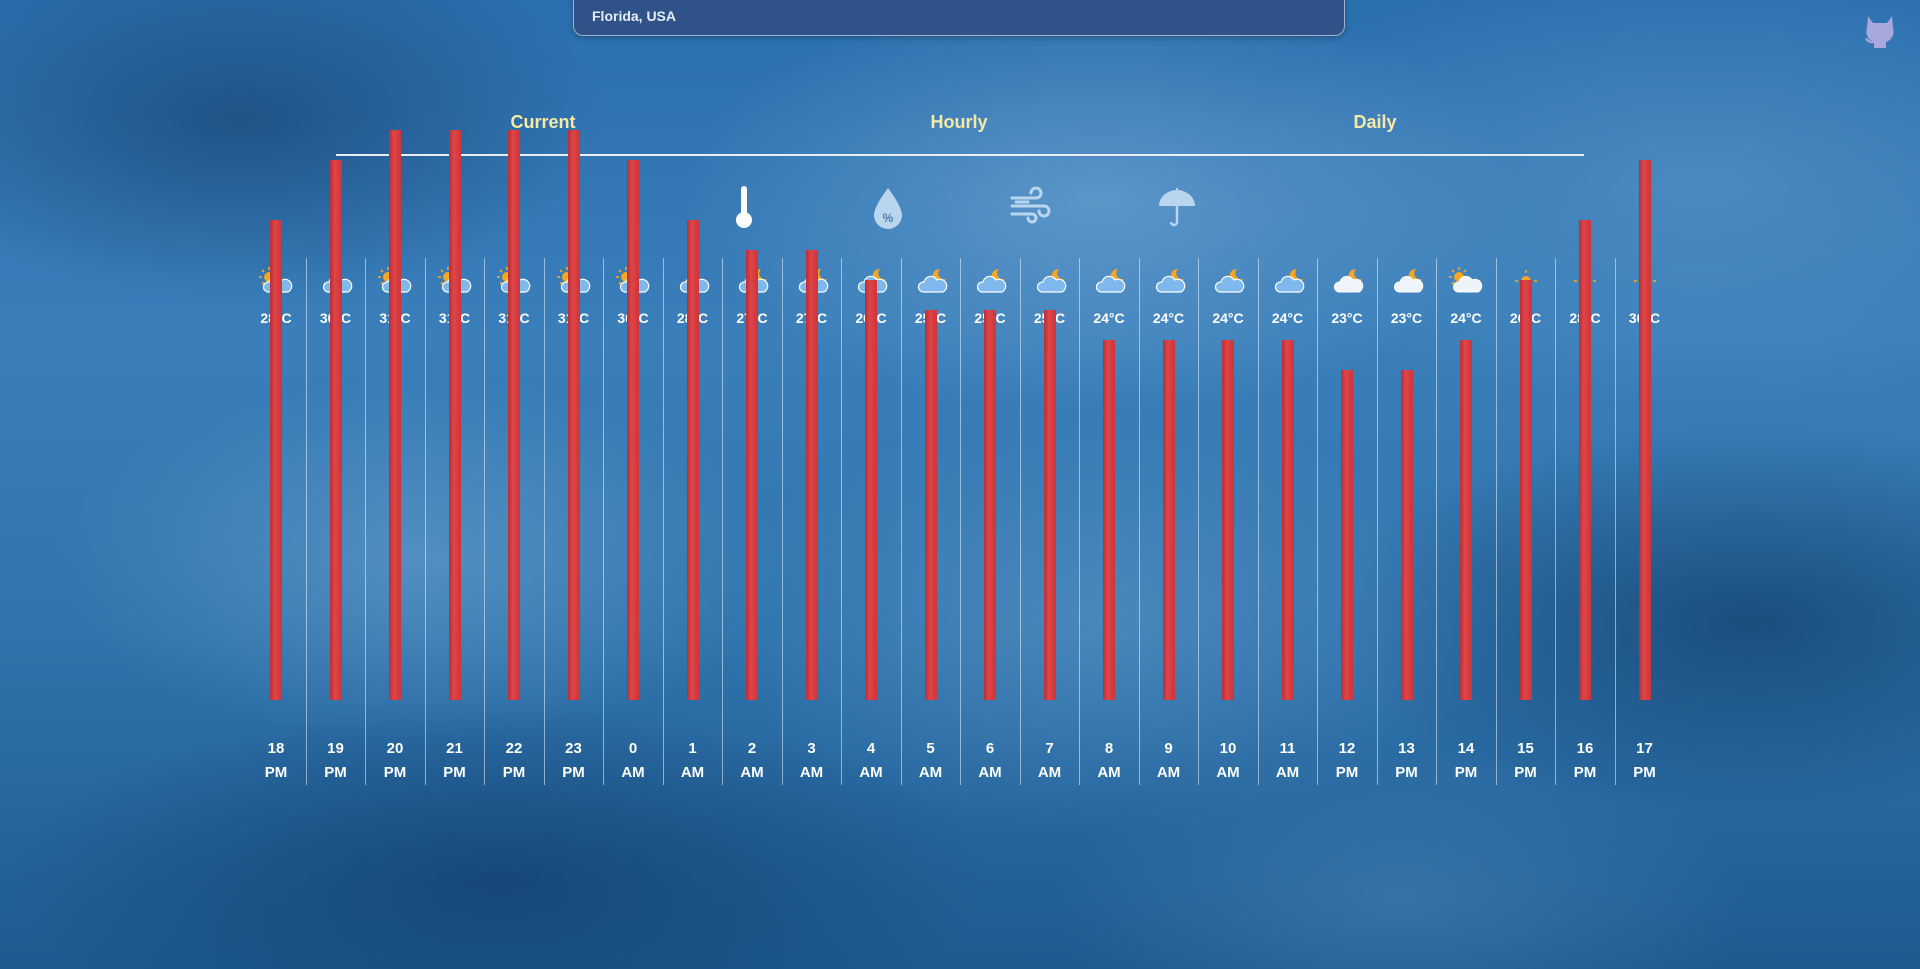 This screenshot has height=969, width=1920. Describe the element at coordinates (1407, 761) in the screenshot. I see `hour-label: 13 PM` at that location.